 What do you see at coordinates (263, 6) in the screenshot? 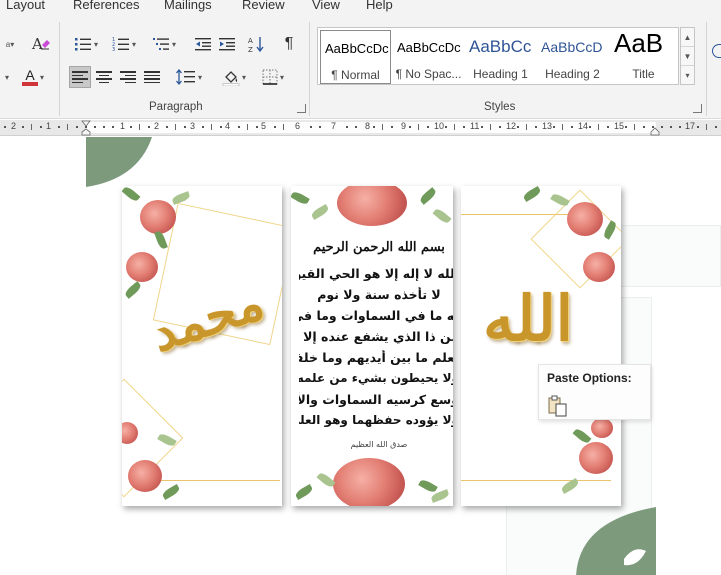
I see `tab-review: Review` at bounding box center [263, 6].